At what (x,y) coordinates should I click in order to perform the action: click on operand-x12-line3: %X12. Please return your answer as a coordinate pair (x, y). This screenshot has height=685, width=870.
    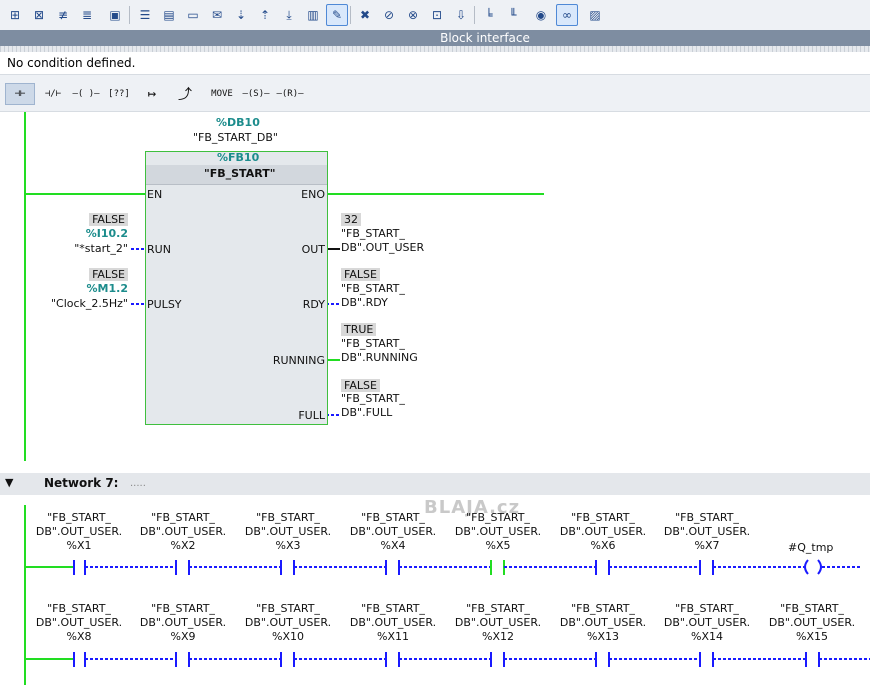
    Looking at the image, I should click on (498, 636).